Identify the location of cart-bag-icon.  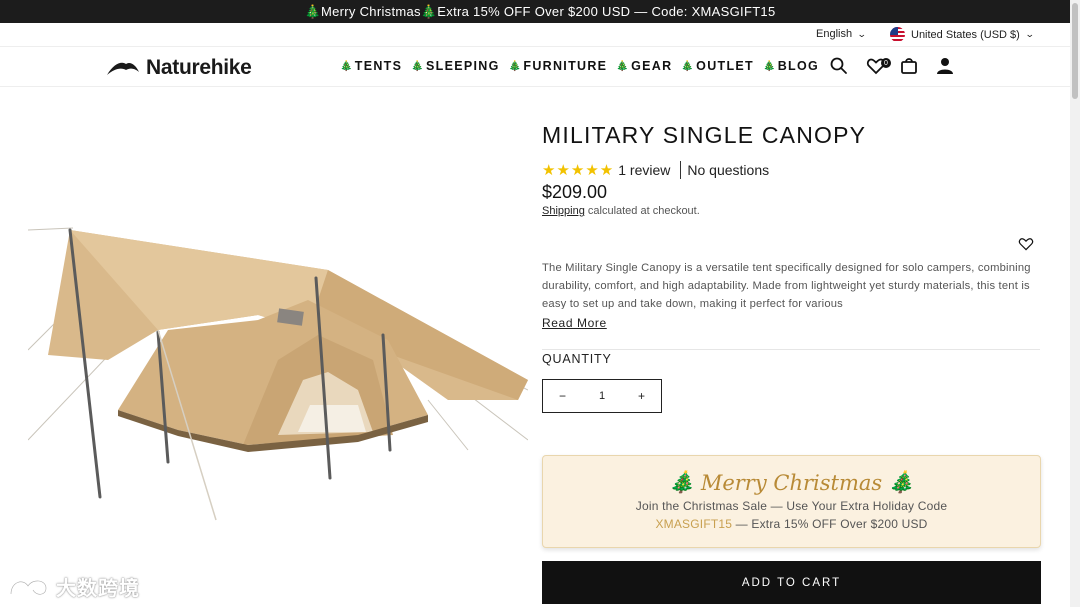
(909, 66).